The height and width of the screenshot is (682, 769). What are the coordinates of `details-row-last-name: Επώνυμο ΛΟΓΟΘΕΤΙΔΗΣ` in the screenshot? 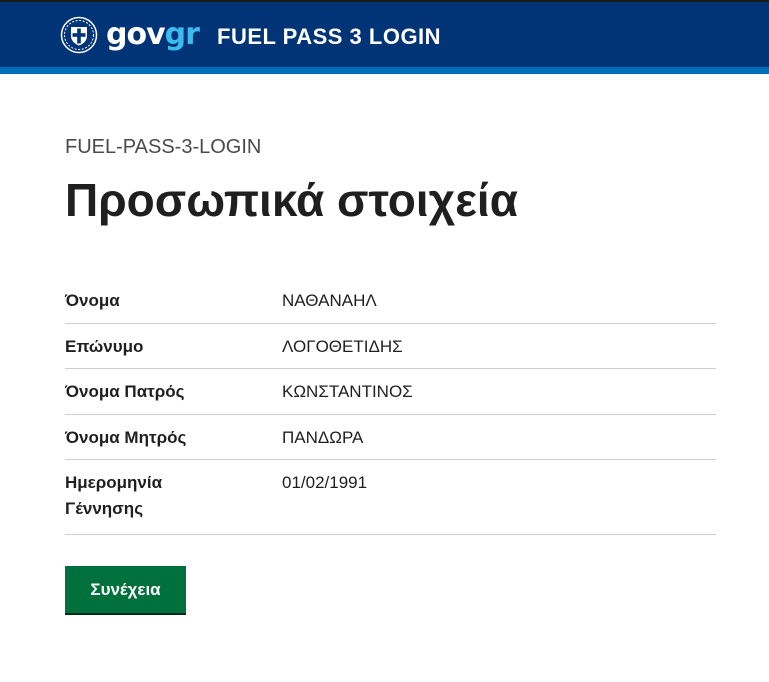 It's located at (390, 346).